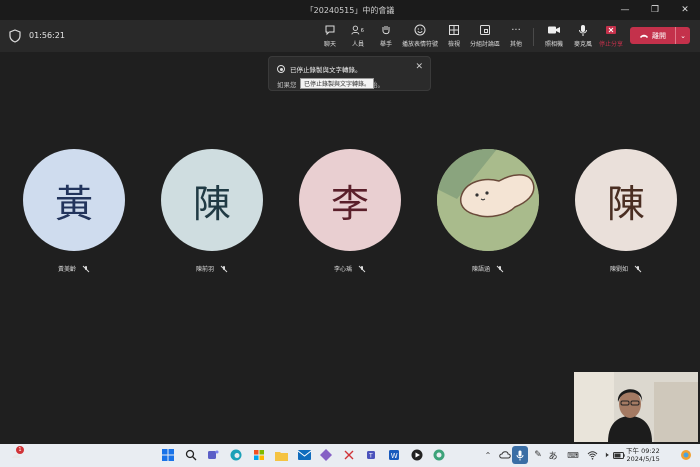 The height and width of the screenshot is (467, 700). Describe the element at coordinates (236, 455) in the screenshot. I see `edge-icon` at that location.